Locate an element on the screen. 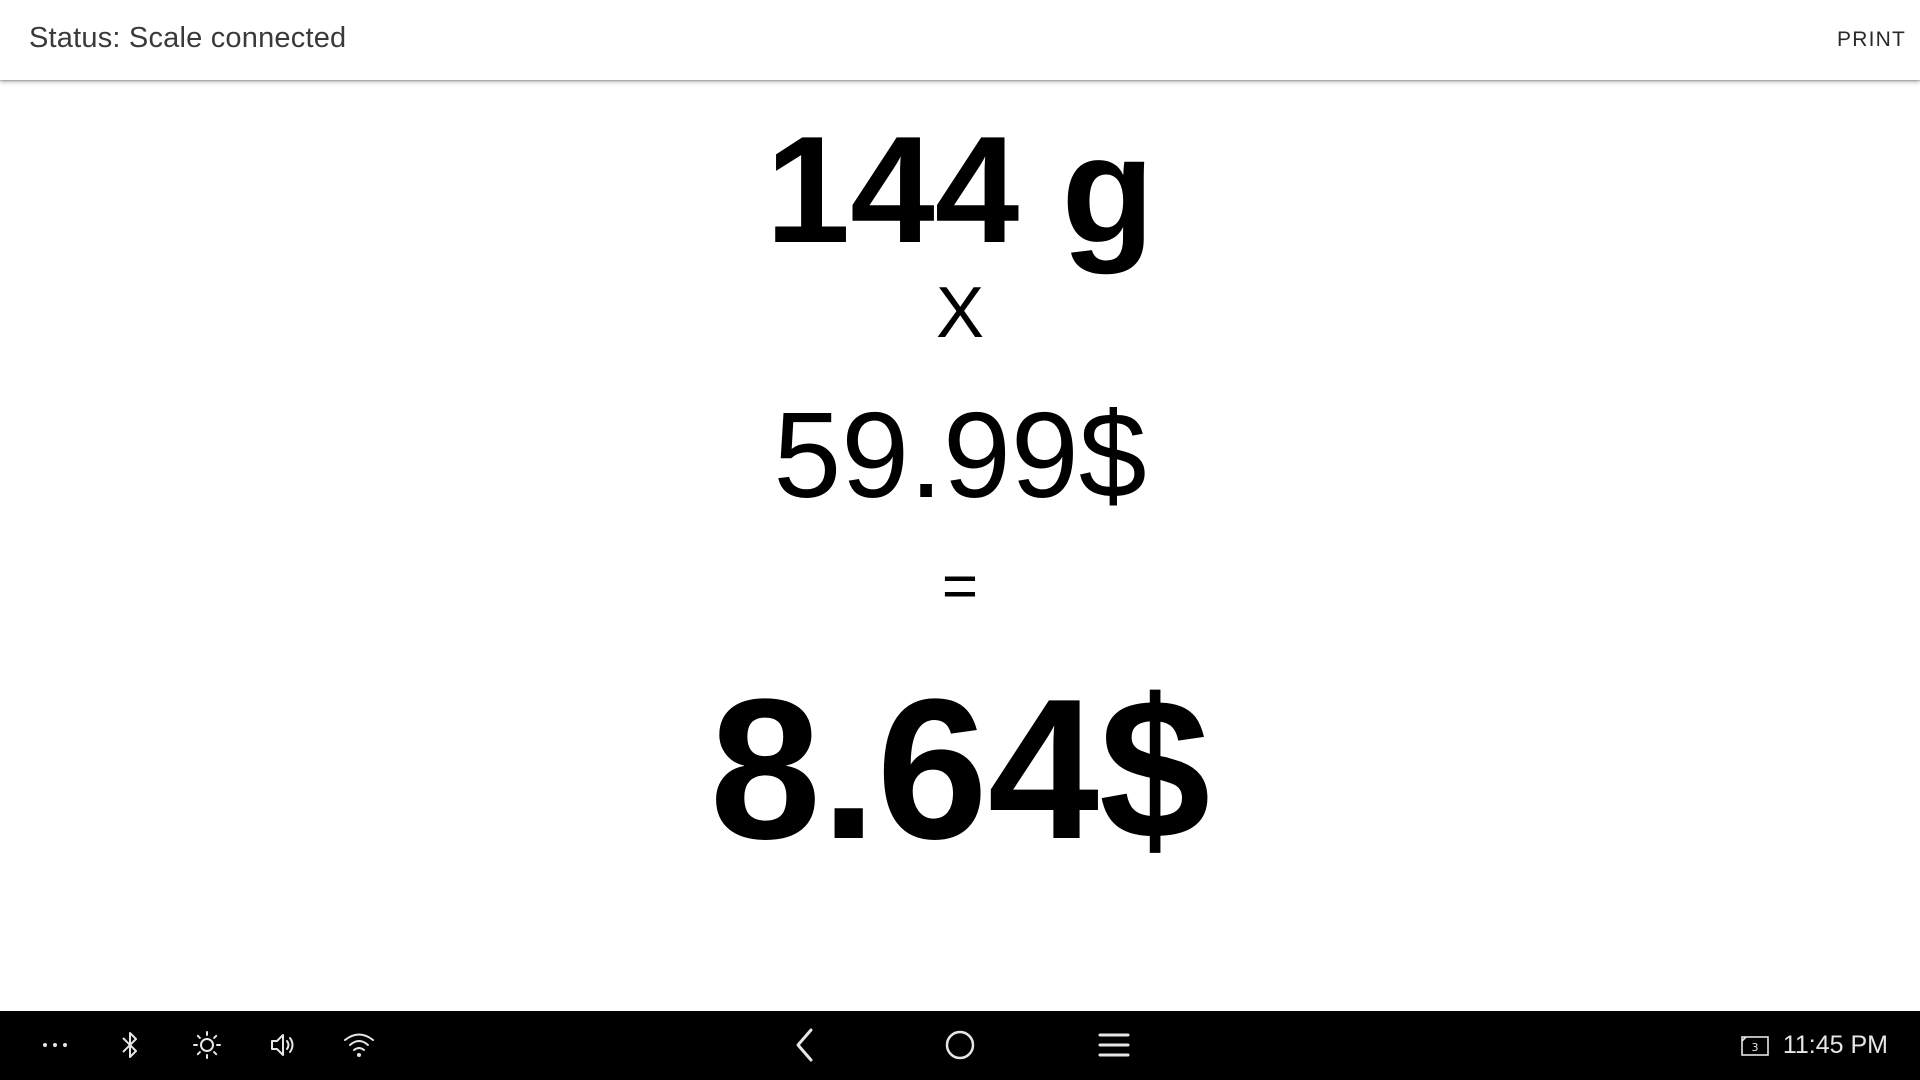 This screenshot has width=1920, height=1080. home-icon is located at coordinates (960, 1045).